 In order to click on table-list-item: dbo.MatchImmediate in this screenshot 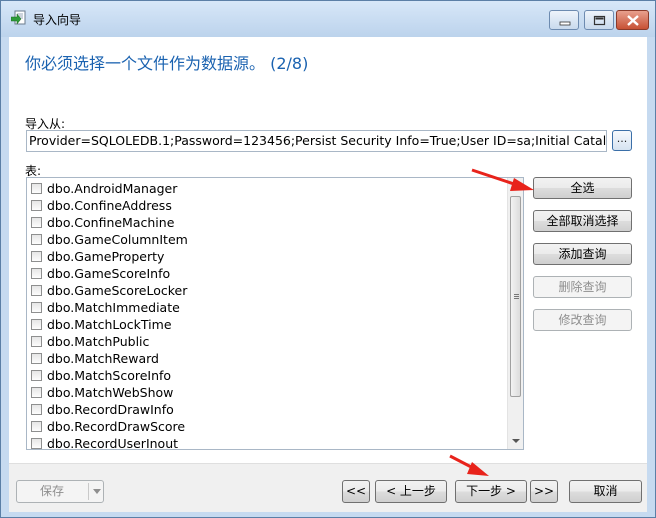, I will do `click(267, 307)`.